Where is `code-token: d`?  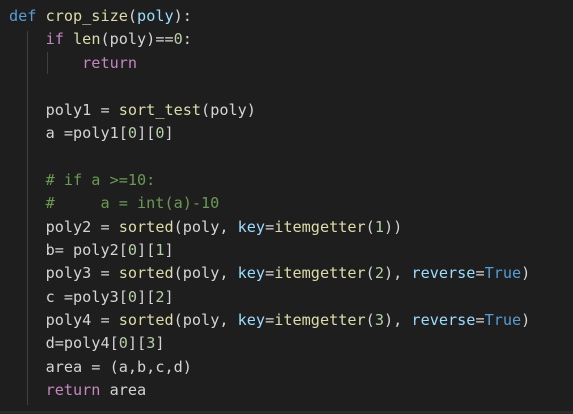
code-token: d is located at coordinates (32, 343).